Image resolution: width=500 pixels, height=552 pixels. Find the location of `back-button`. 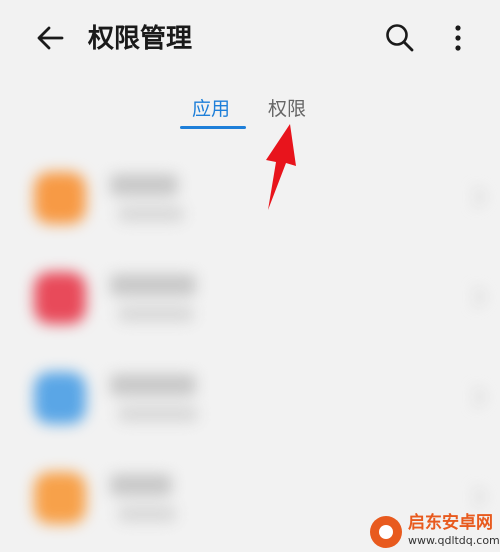

back-button is located at coordinates (50, 38).